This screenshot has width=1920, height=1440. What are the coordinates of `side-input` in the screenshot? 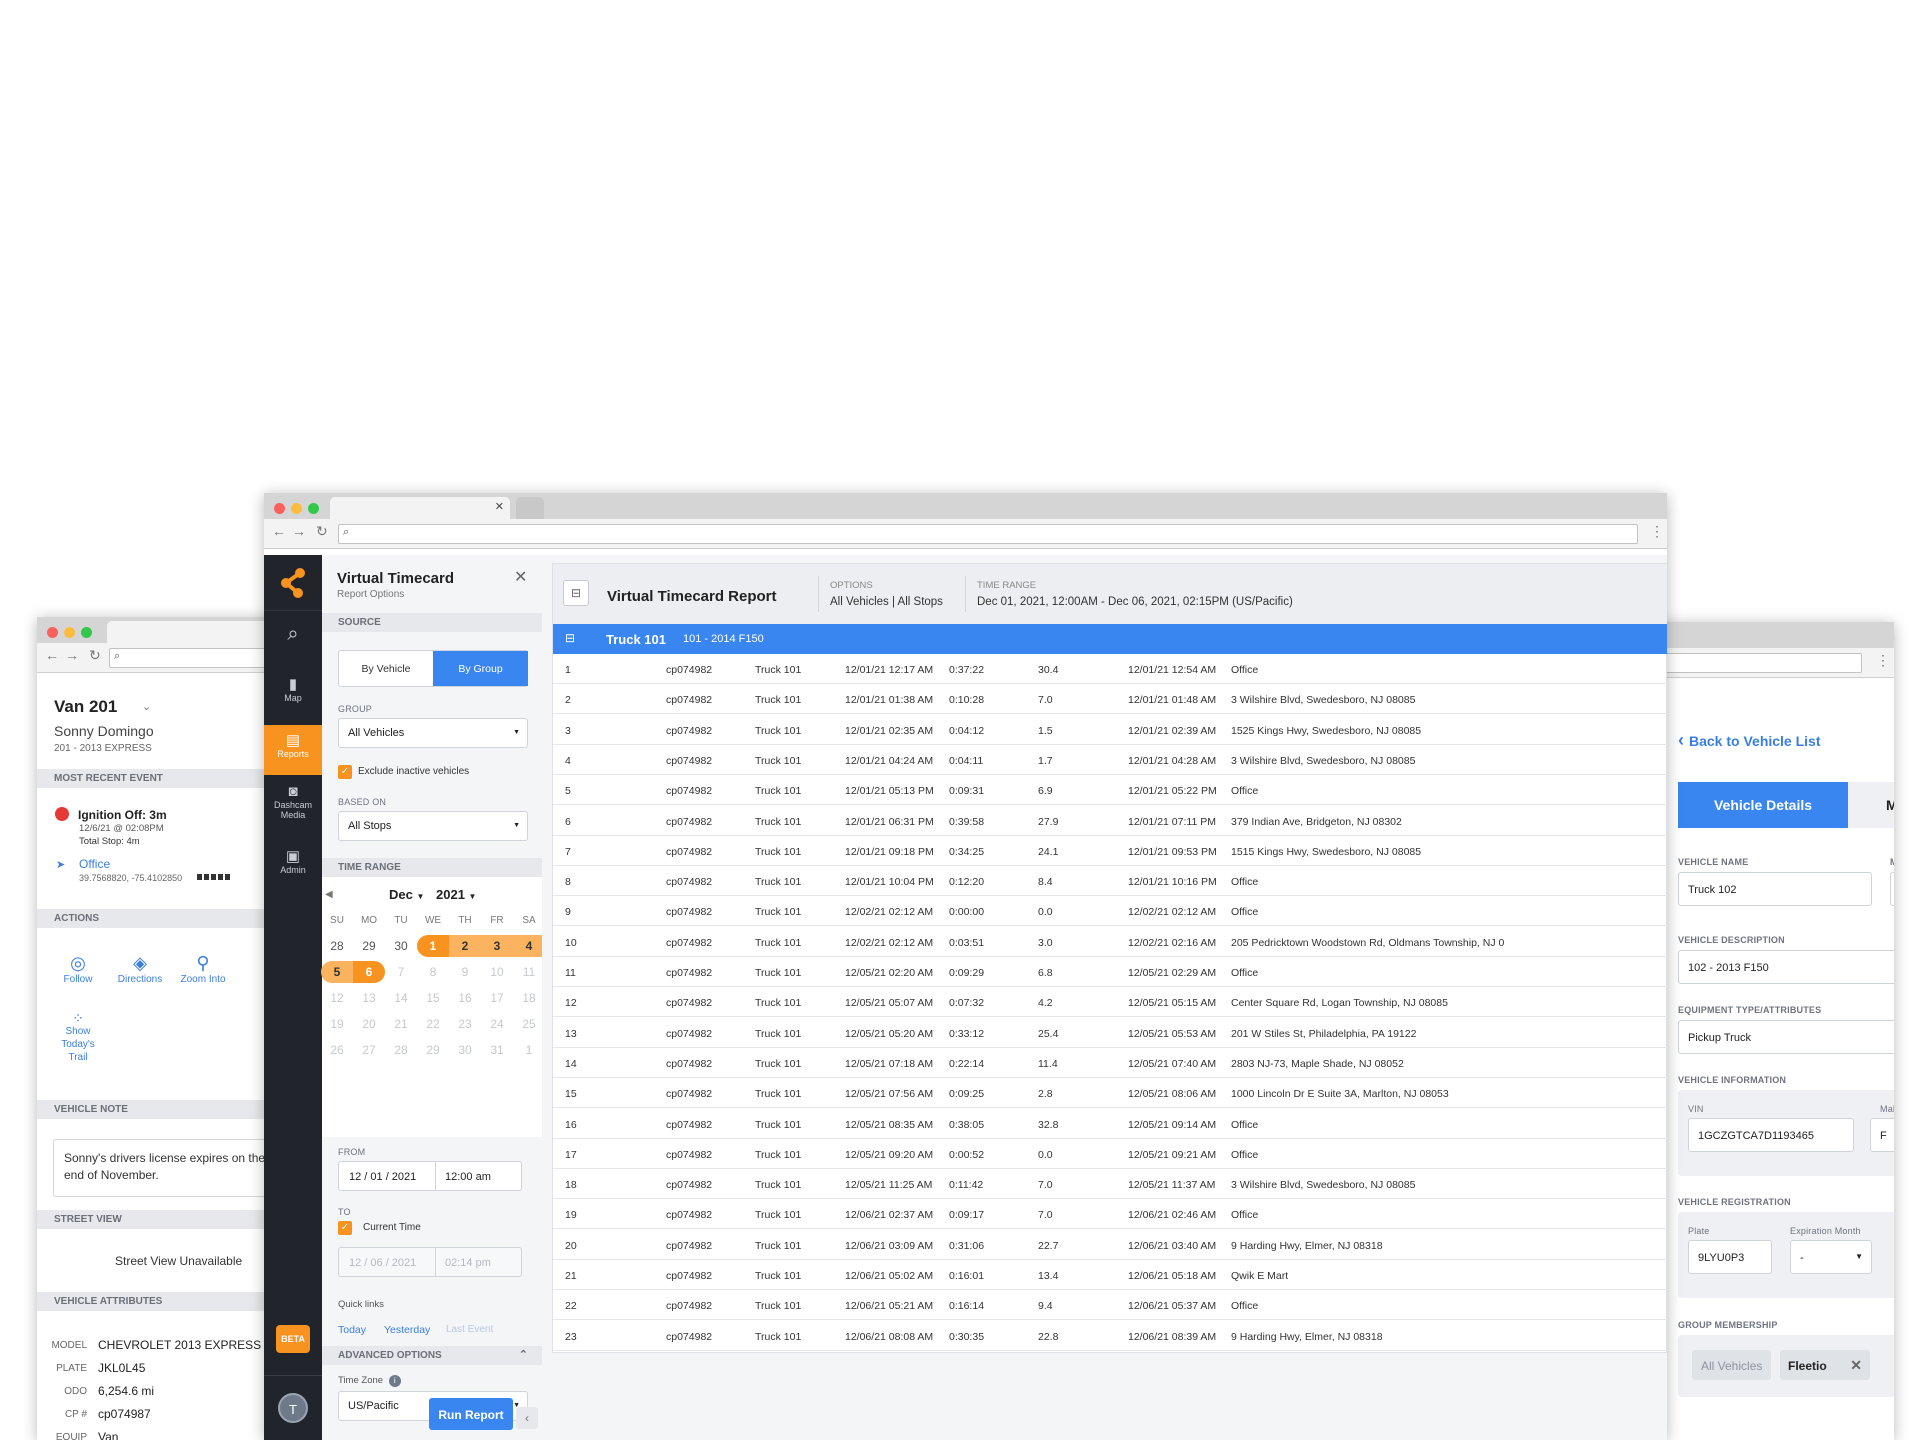 It's located at (1892, 889).